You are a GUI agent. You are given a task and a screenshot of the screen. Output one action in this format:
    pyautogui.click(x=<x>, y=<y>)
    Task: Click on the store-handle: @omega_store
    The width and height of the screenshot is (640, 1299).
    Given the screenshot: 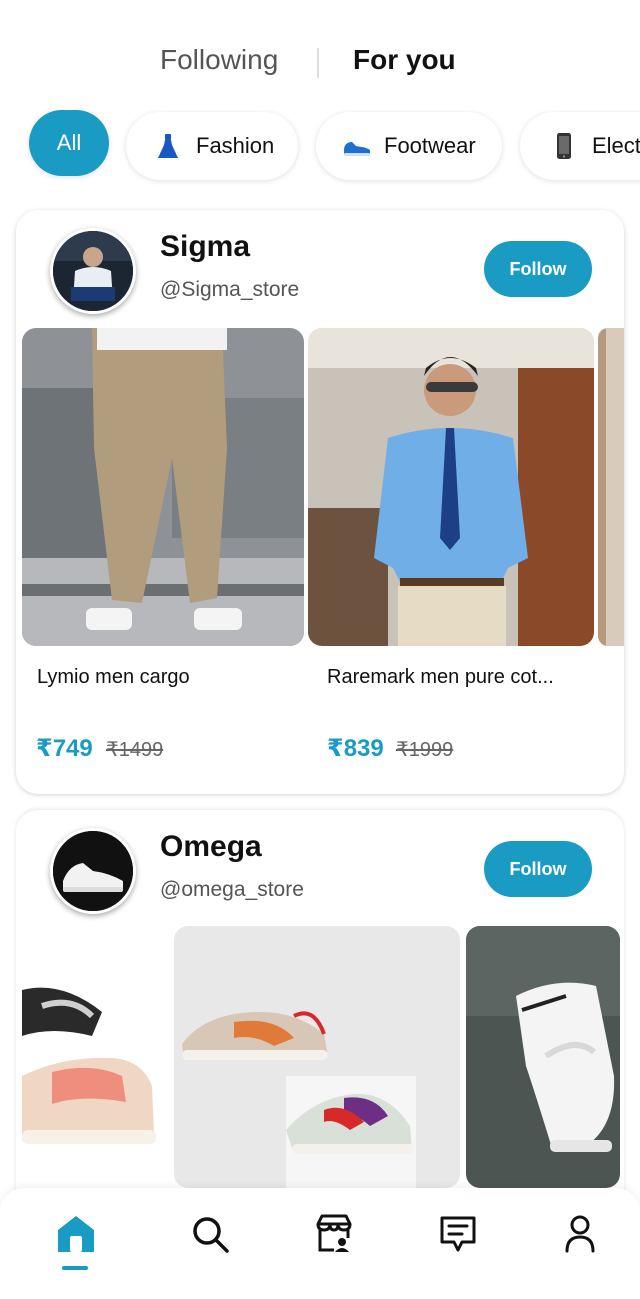 What is the action you would take?
    pyautogui.click(x=232, y=889)
    